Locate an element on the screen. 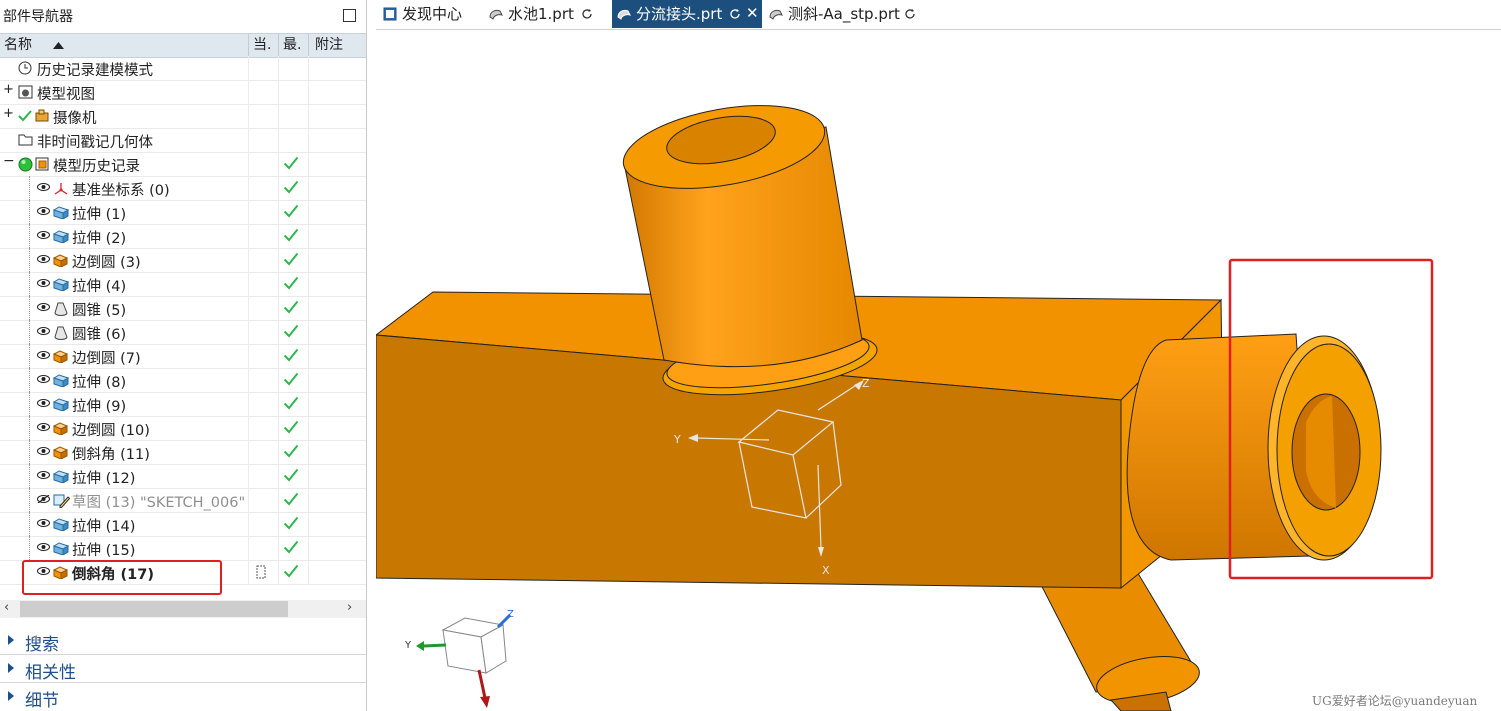 The height and width of the screenshot is (711, 1501). tab-part-file: 测斜-Aa_stp.prt is located at coordinates (846, 14).